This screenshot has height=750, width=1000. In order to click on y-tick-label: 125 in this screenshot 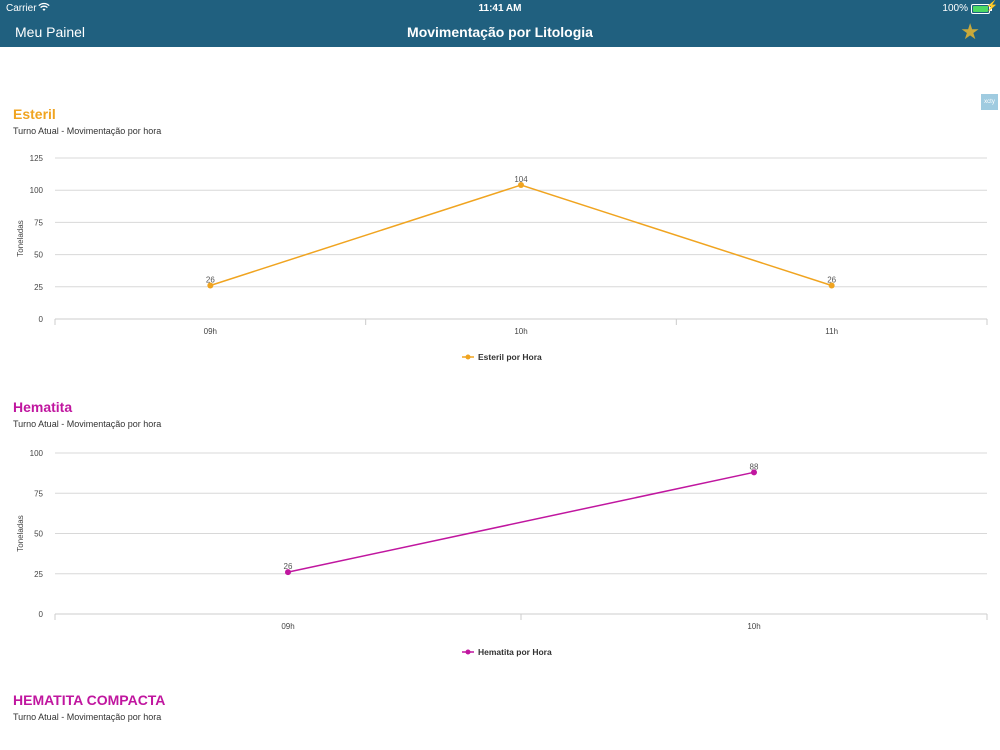, I will do `click(37, 158)`.